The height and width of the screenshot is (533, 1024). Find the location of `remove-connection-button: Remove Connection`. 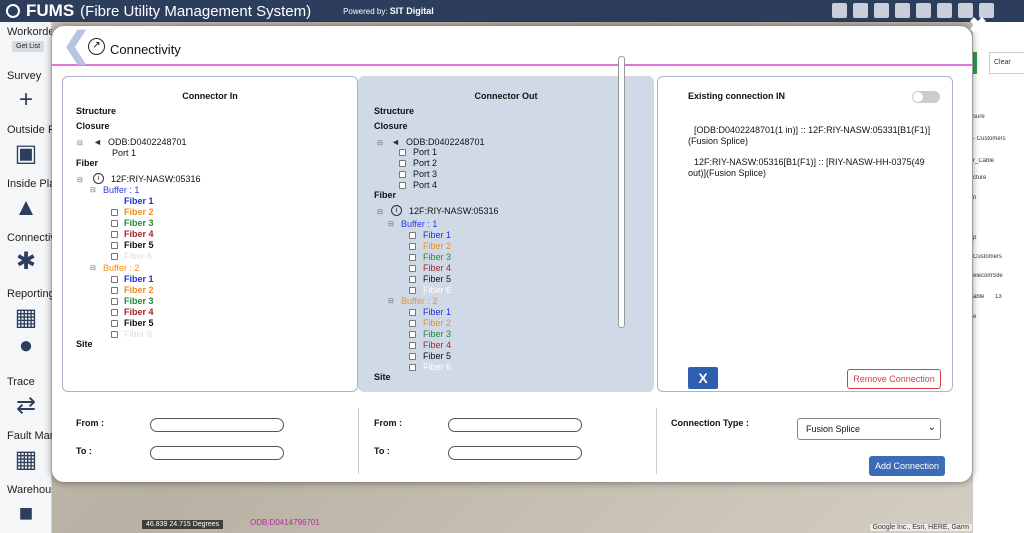

remove-connection-button: Remove Connection is located at coordinates (894, 379).